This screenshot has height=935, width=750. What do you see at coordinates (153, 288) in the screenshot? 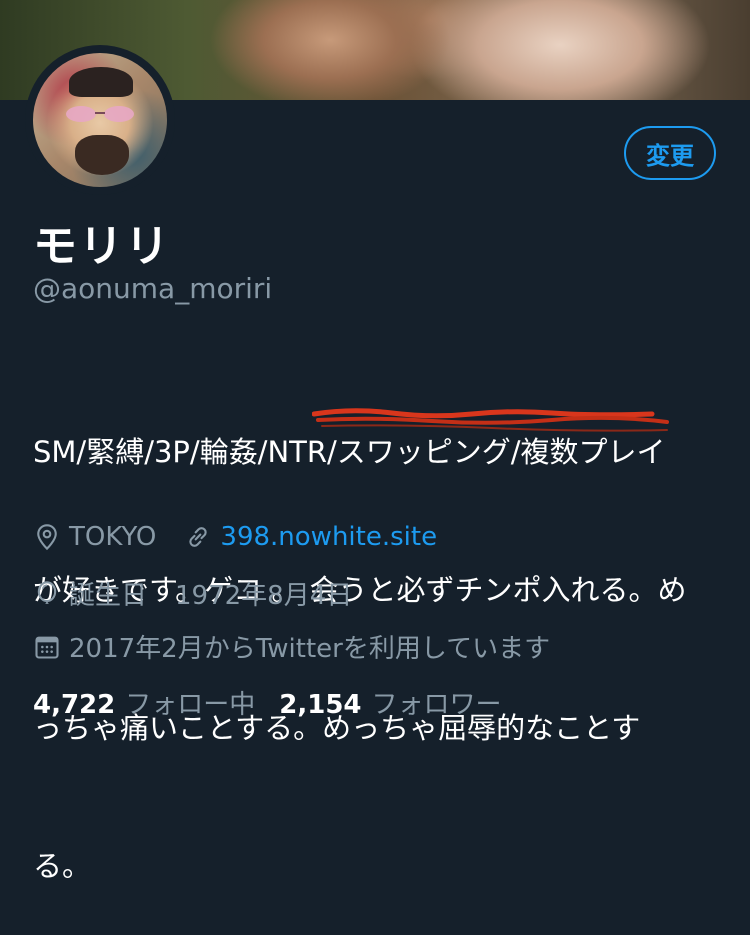
I see `user-handle: @aonuma_moriri` at bounding box center [153, 288].